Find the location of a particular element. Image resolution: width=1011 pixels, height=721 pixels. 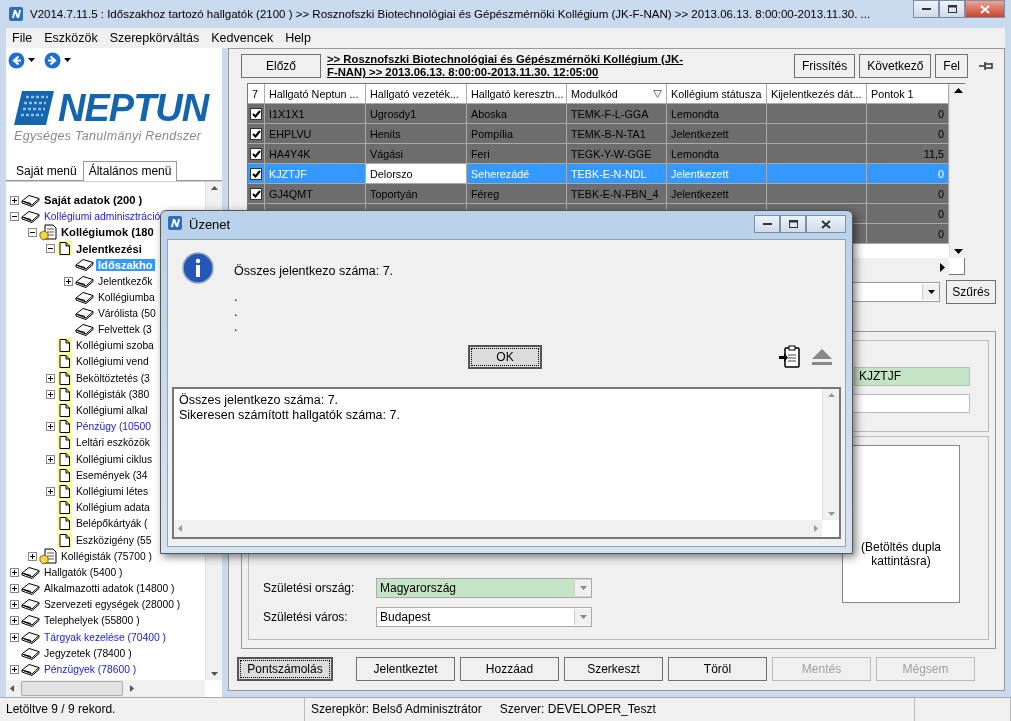

action-button: Töröl is located at coordinates (717, 669).